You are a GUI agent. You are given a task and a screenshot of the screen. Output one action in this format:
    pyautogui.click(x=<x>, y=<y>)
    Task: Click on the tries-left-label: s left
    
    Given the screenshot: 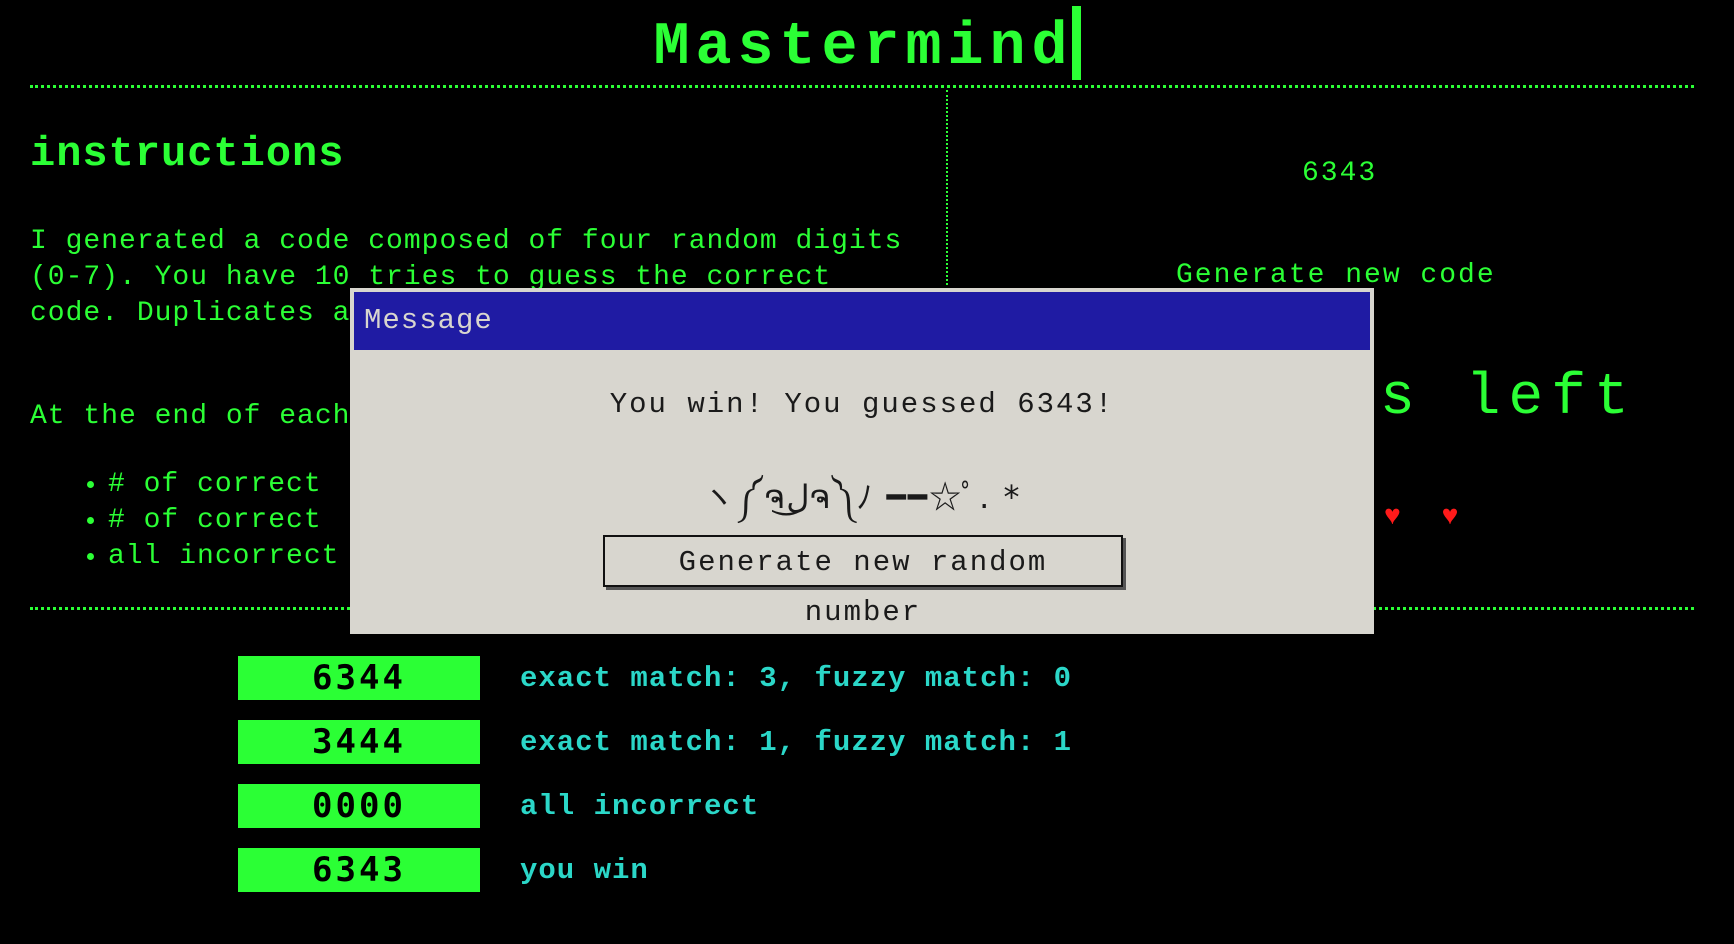 What is the action you would take?
    pyautogui.click(x=1508, y=398)
    